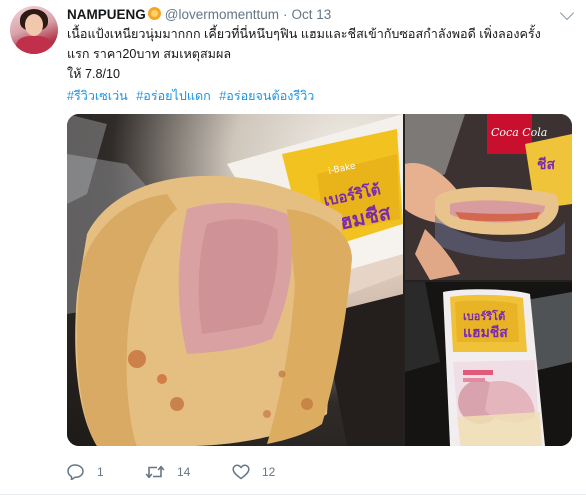  I want to click on retweet-button: 14, so click(188, 472).